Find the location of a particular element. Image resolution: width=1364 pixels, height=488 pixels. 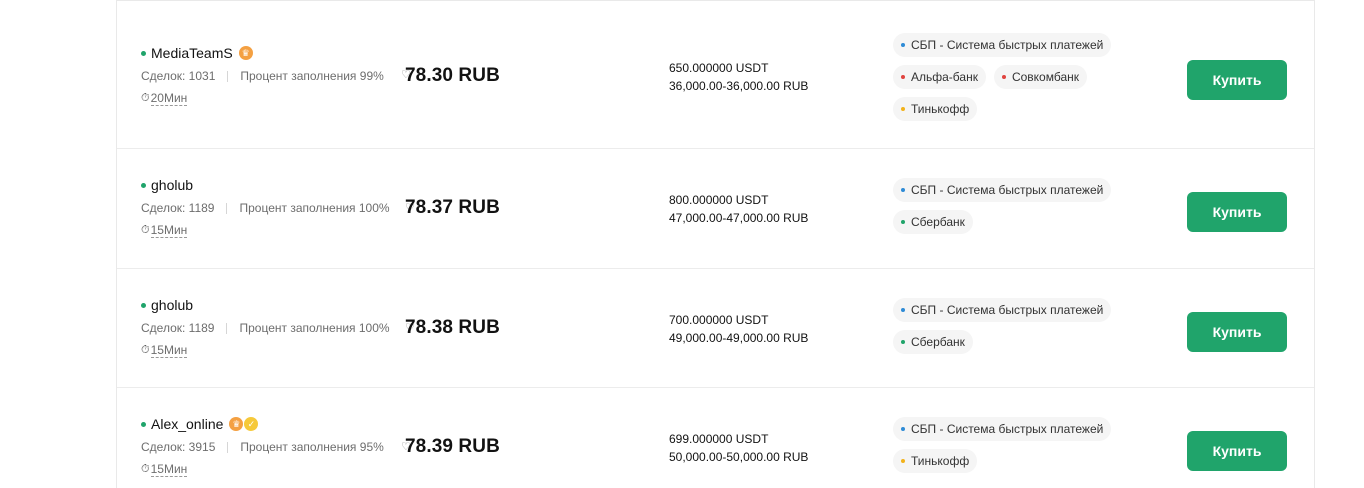

offer-amounts: 800.000000 USDT 47,000.00-47,000.00 RUB is located at coordinates (738, 209).